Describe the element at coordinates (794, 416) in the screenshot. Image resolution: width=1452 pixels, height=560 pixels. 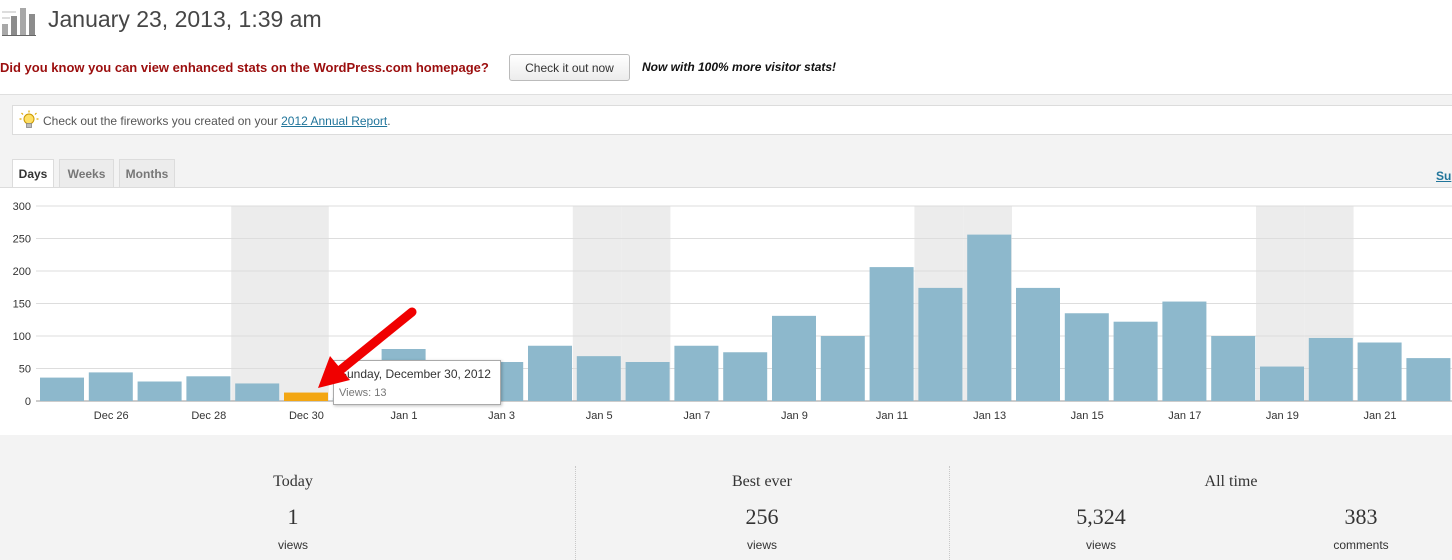
I see `x-tick-label: Jan 9` at that location.